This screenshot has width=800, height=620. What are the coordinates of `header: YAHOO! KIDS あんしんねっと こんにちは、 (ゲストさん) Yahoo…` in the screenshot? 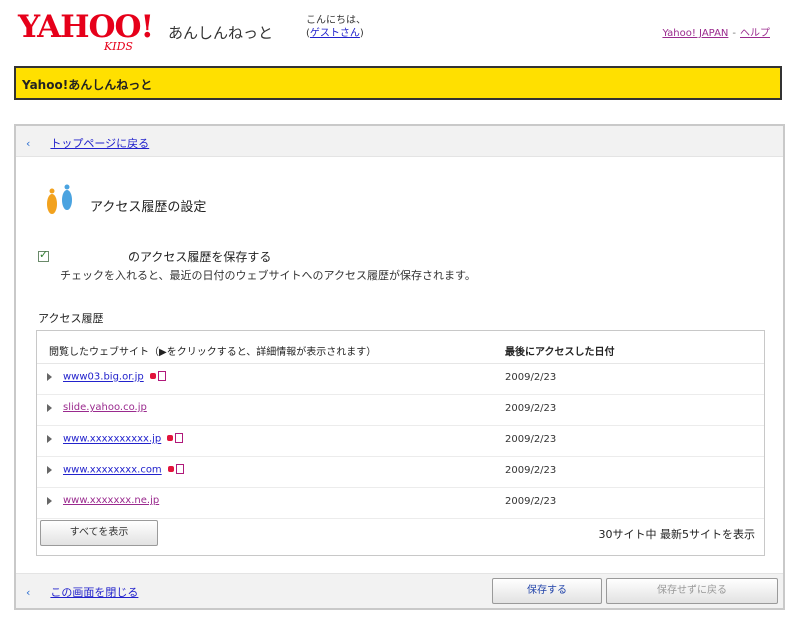 It's located at (400, 31).